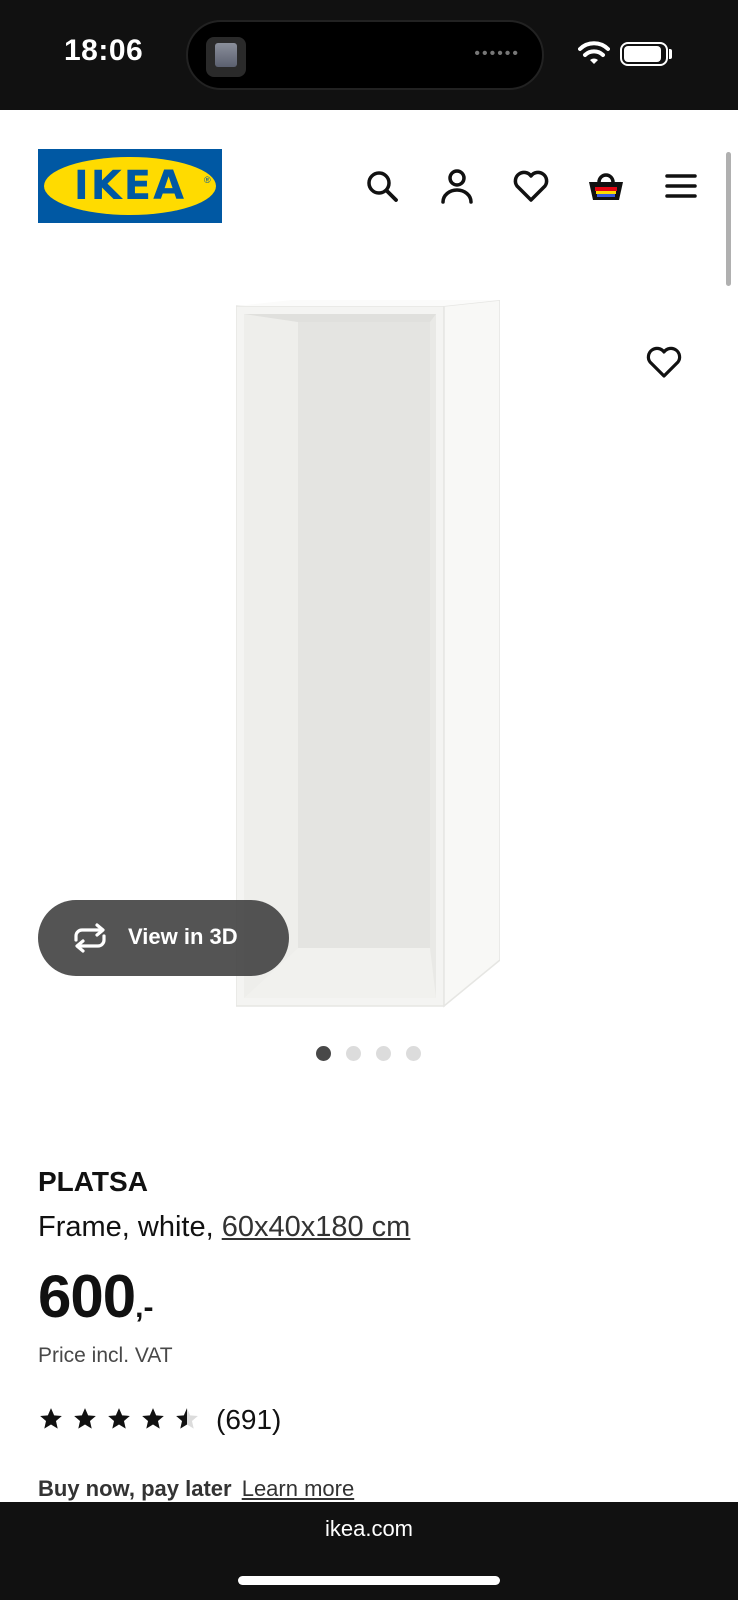  Describe the element at coordinates (644, 54) in the screenshot. I see `battery-icon` at that location.